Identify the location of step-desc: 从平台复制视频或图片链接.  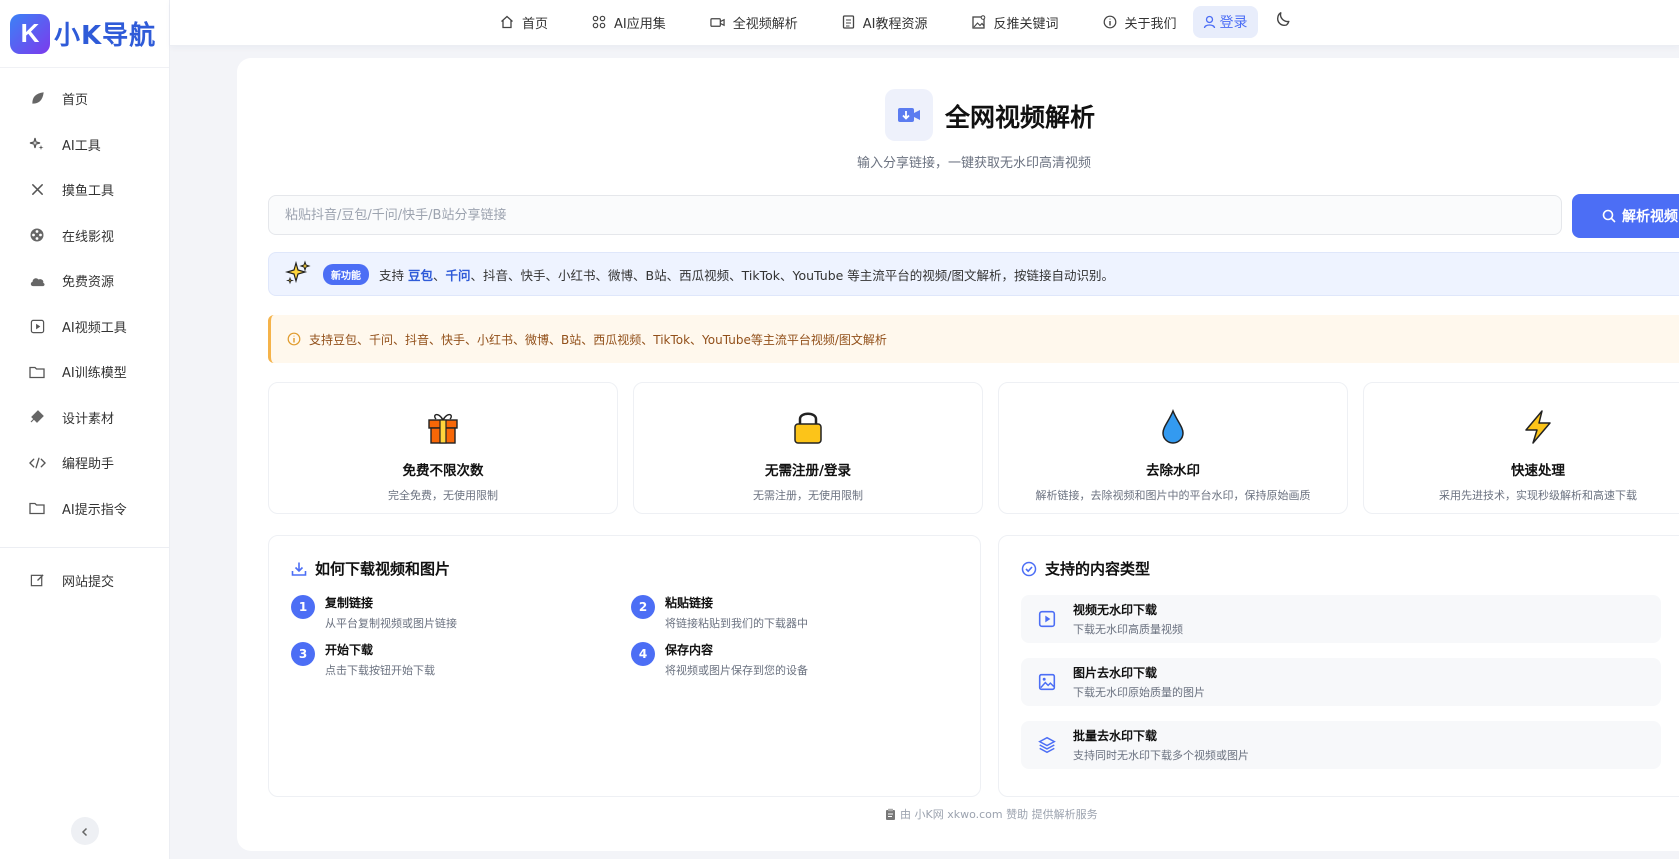
(391, 623).